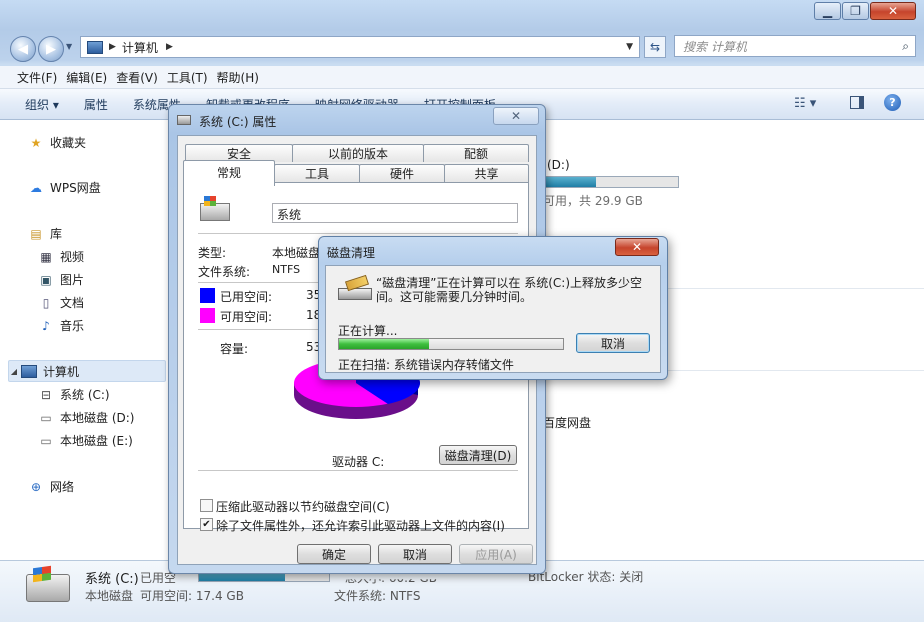 The width and height of the screenshot is (924, 622). What do you see at coordinates (212, 253) in the screenshot?
I see `type-label: 类型:` at bounding box center [212, 253].